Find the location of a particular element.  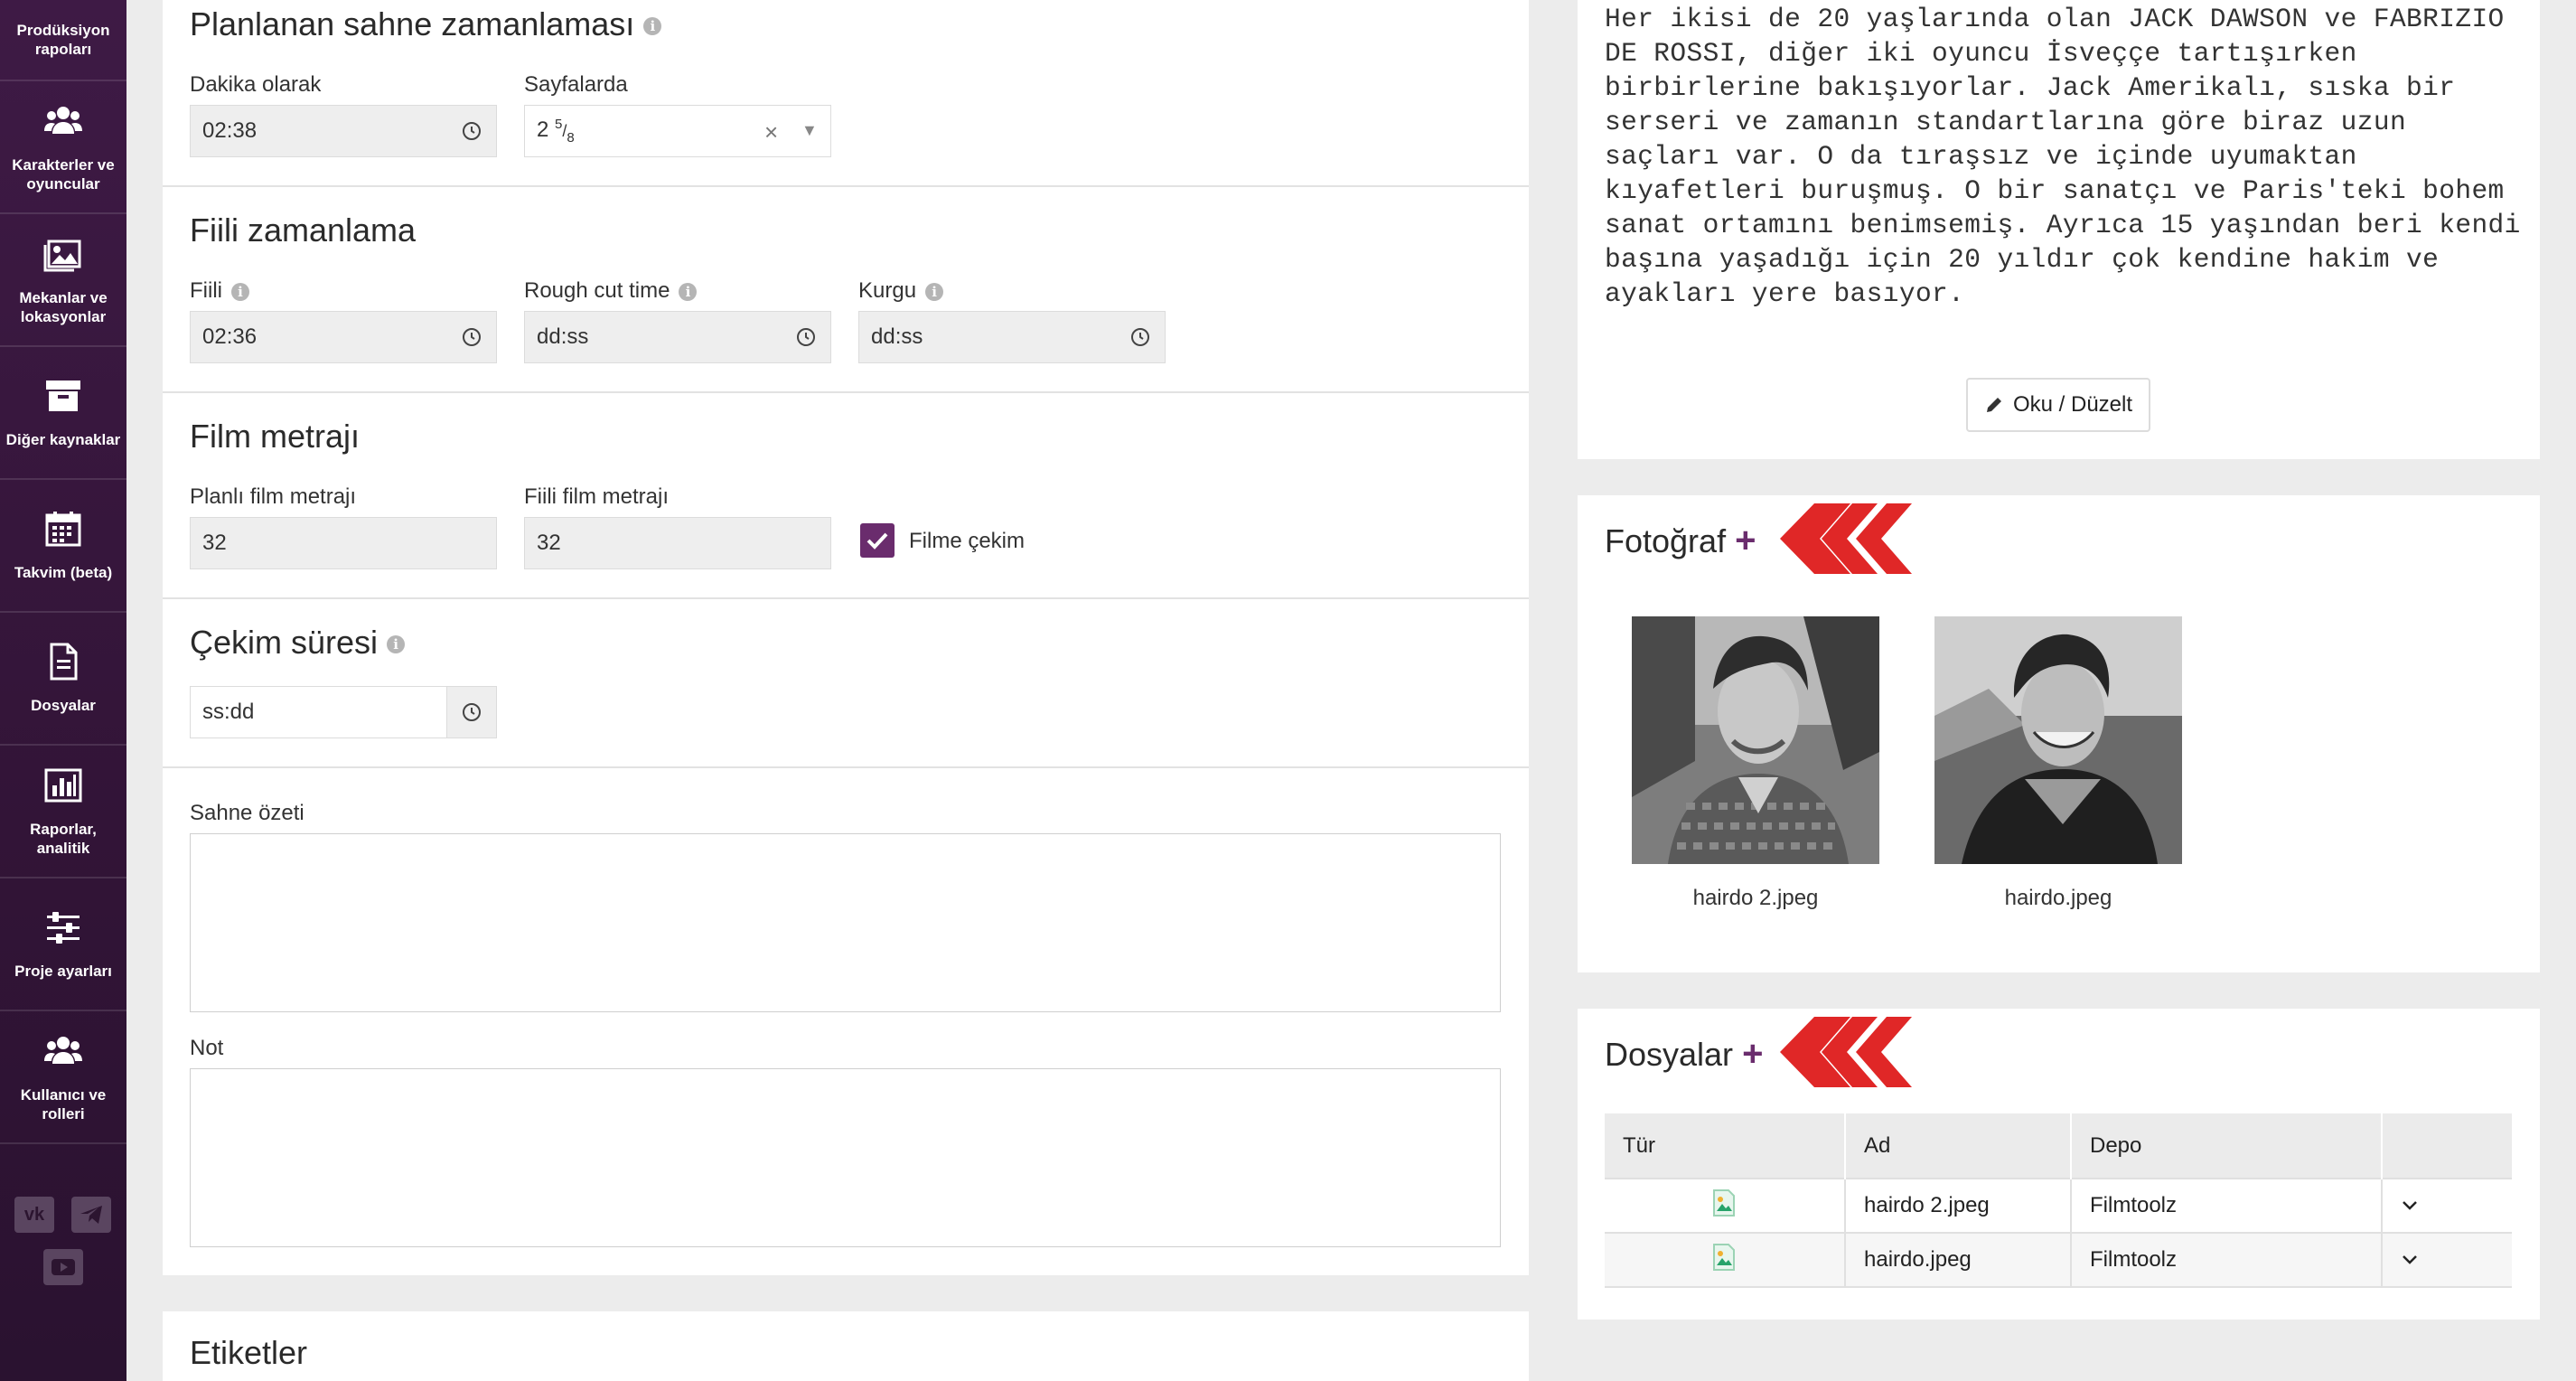

kurgu-label-text: Kurgu is located at coordinates (887, 290).